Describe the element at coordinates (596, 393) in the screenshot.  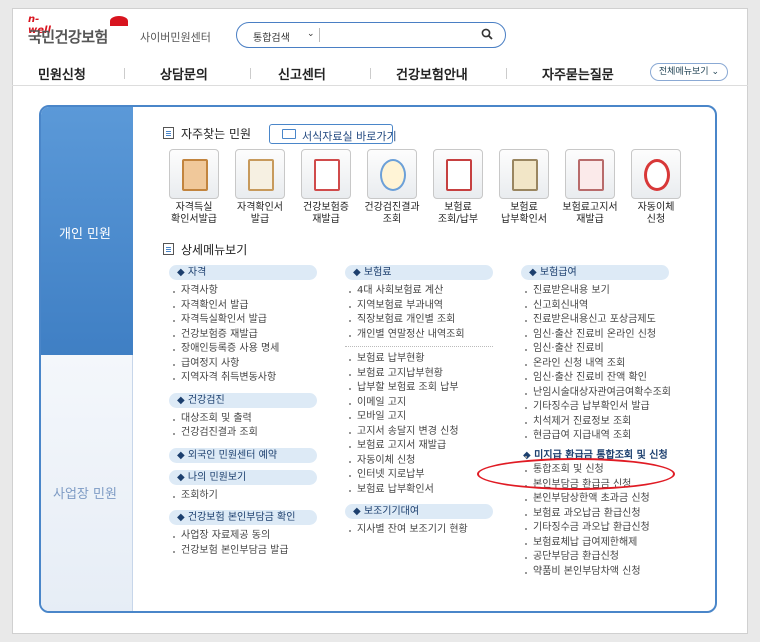
I see `menu-link: 난임시술대상자관여금여확수조회` at that location.